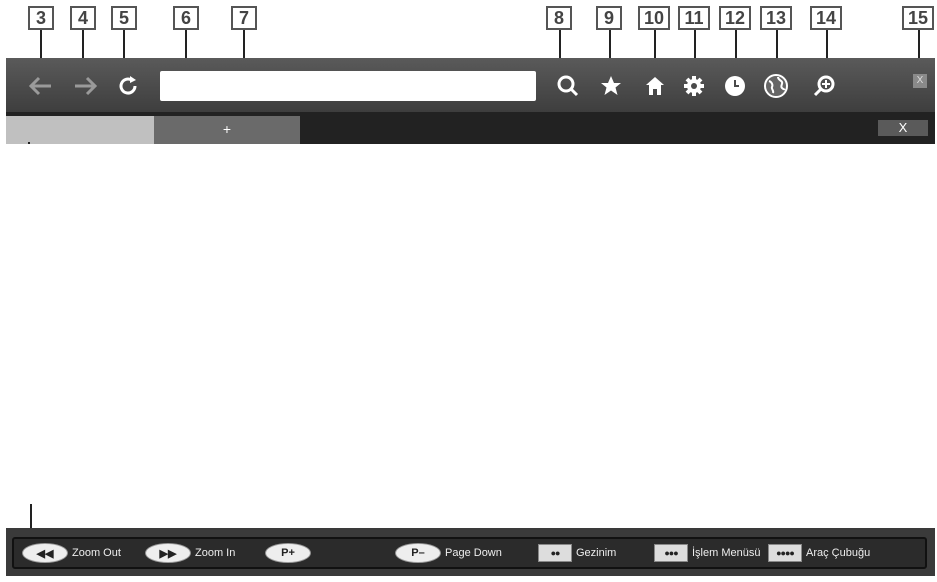 The width and height of the screenshot is (937, 582). Describe the element at coordinates (568, 86) in the screenshot. I see `search-icon` at that location.